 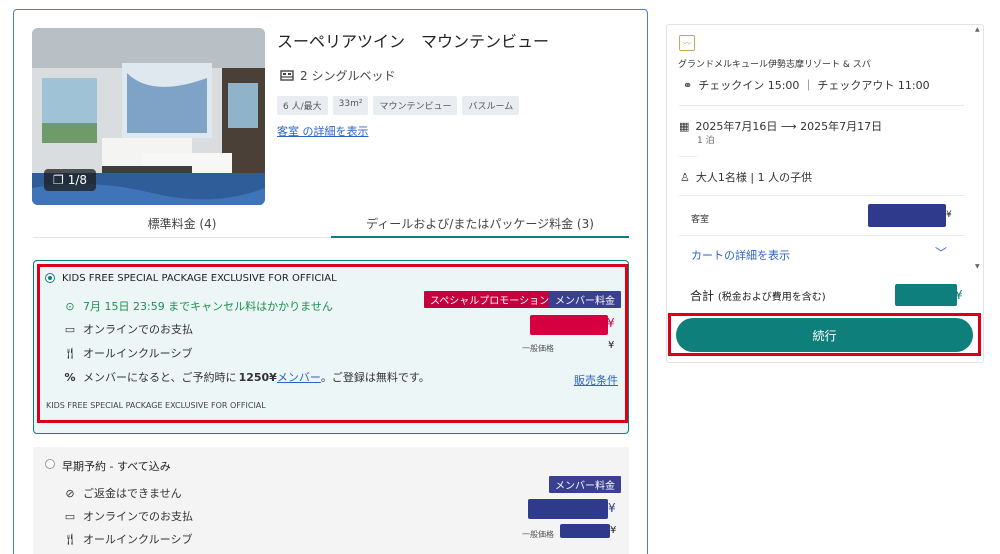 What do you see at coordinates (596, 380) in the screenshot?
I see `sales-conditions-link: 販売条件` at bounding box center [596, 380].